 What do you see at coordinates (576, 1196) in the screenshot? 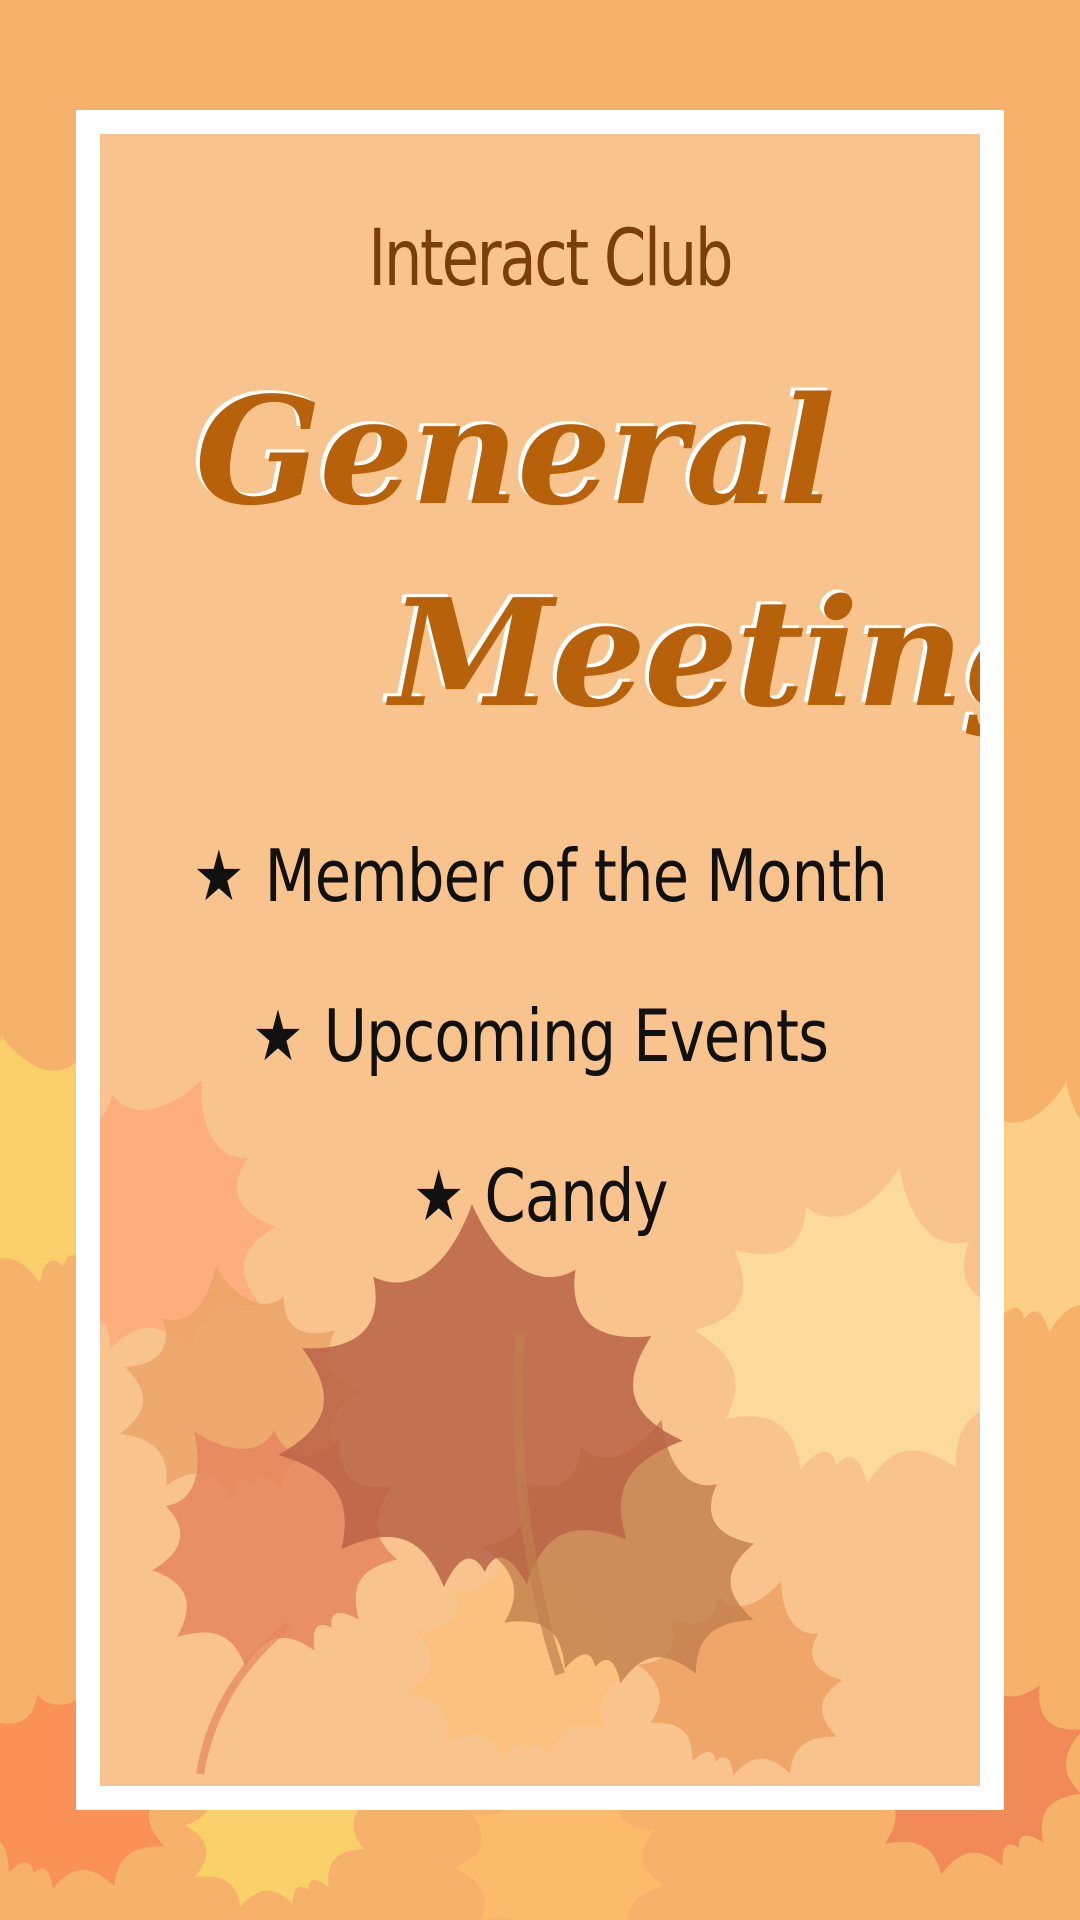
I see `agenda-item-label: Candy` at bounding box center [576, 1196].